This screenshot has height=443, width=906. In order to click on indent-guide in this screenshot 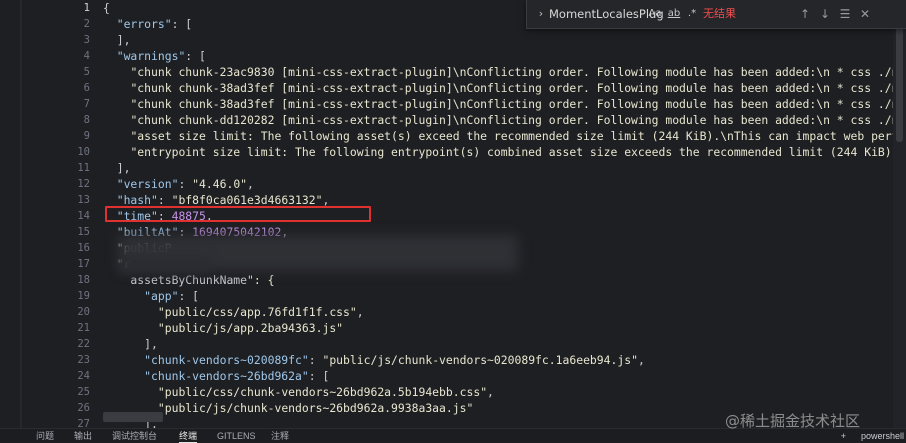, I will do `click(21, 214)`.